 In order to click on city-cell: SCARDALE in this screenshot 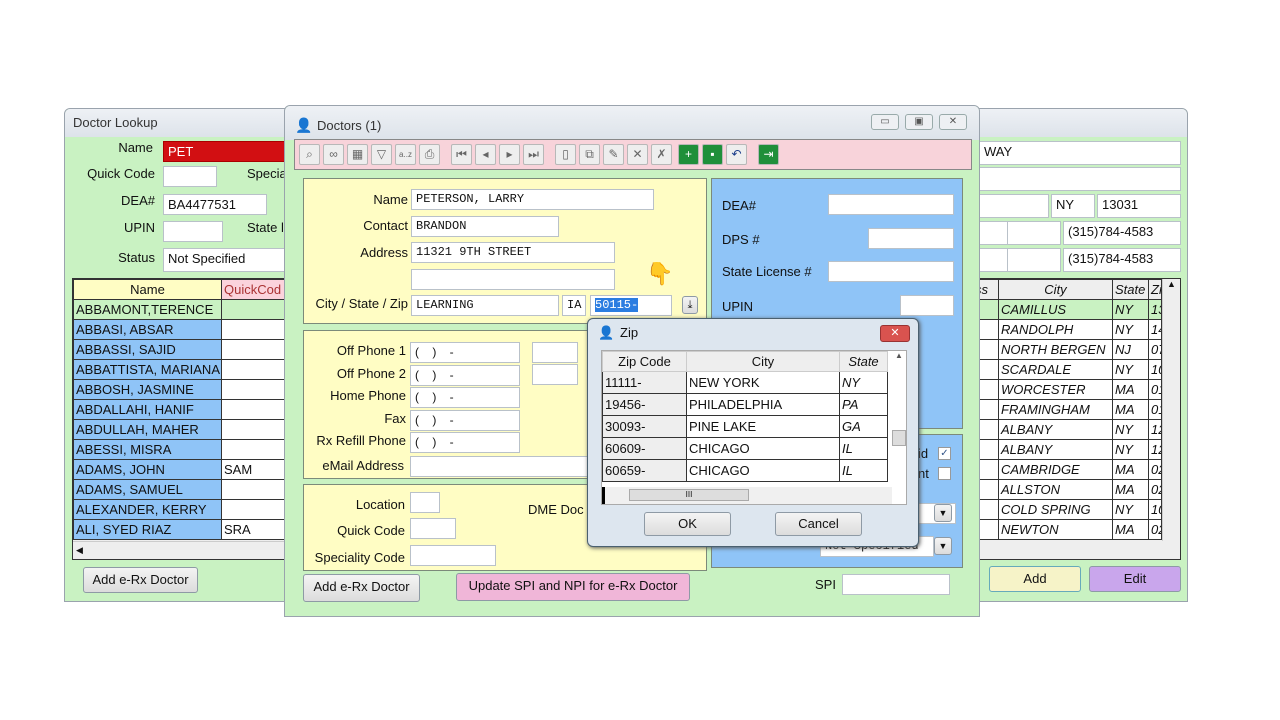, I will do `click(1055, 369)`.